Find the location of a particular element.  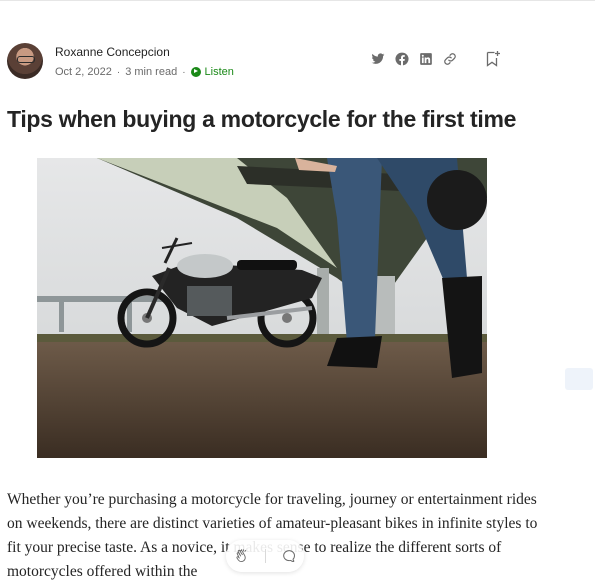

author-avatar-wrap is located at coordinates (25, 61).